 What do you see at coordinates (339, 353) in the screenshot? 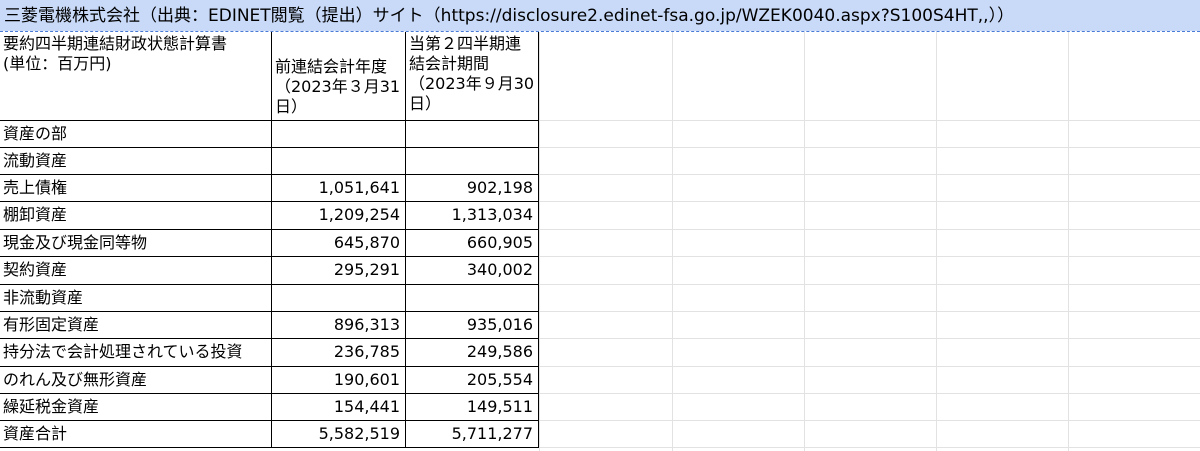
I see `table-cell-prev: 236,785` at bounding box center [339, 353].